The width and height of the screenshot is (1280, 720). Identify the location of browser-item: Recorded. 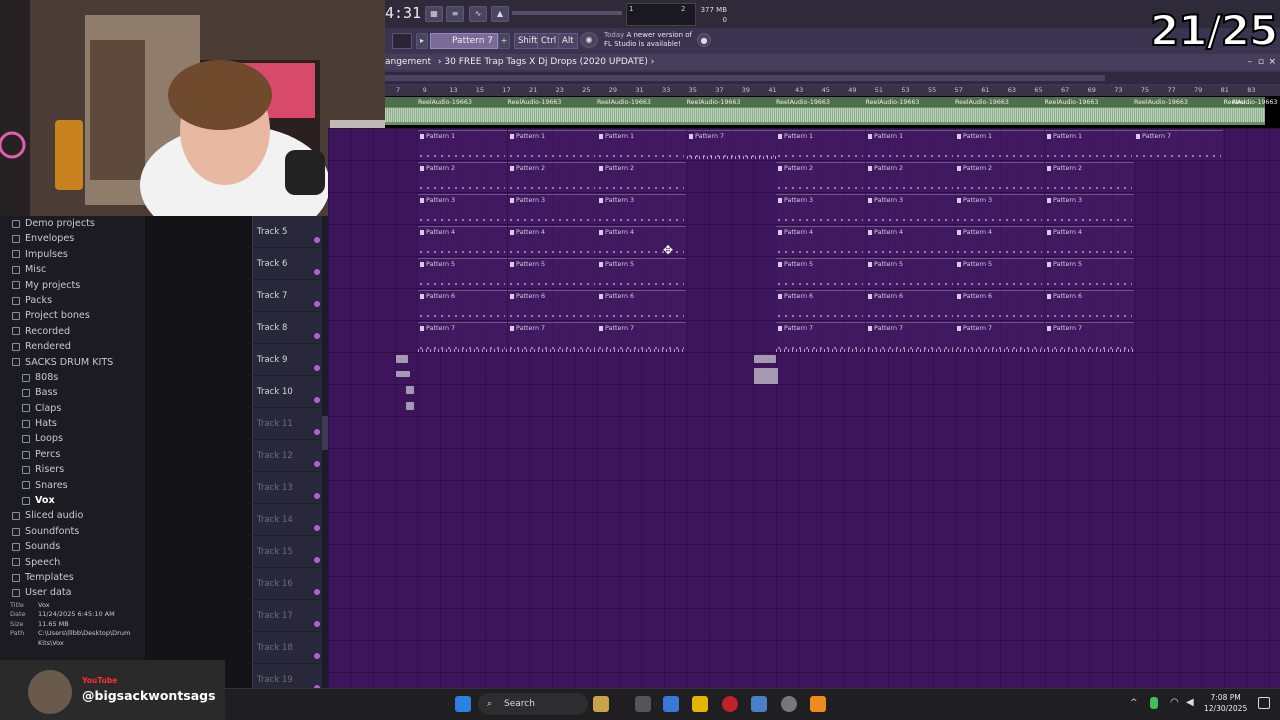
(72, 331).